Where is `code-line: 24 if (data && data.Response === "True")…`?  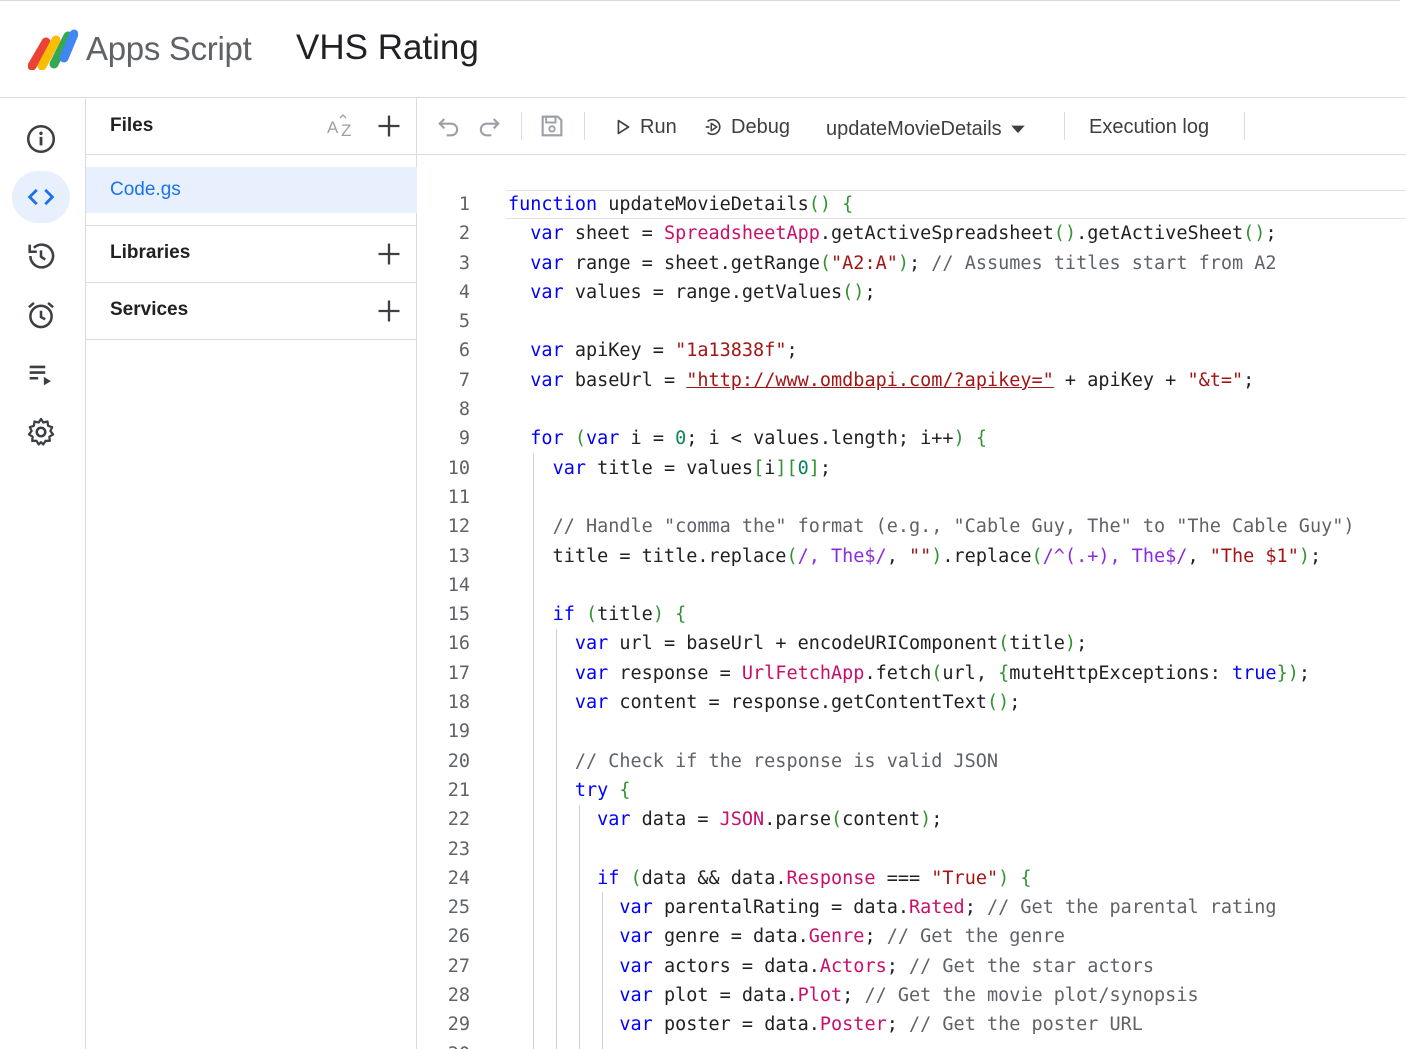
code-line: 24 if (data && data.Response === "True")… is located at coordinates (911, 878).